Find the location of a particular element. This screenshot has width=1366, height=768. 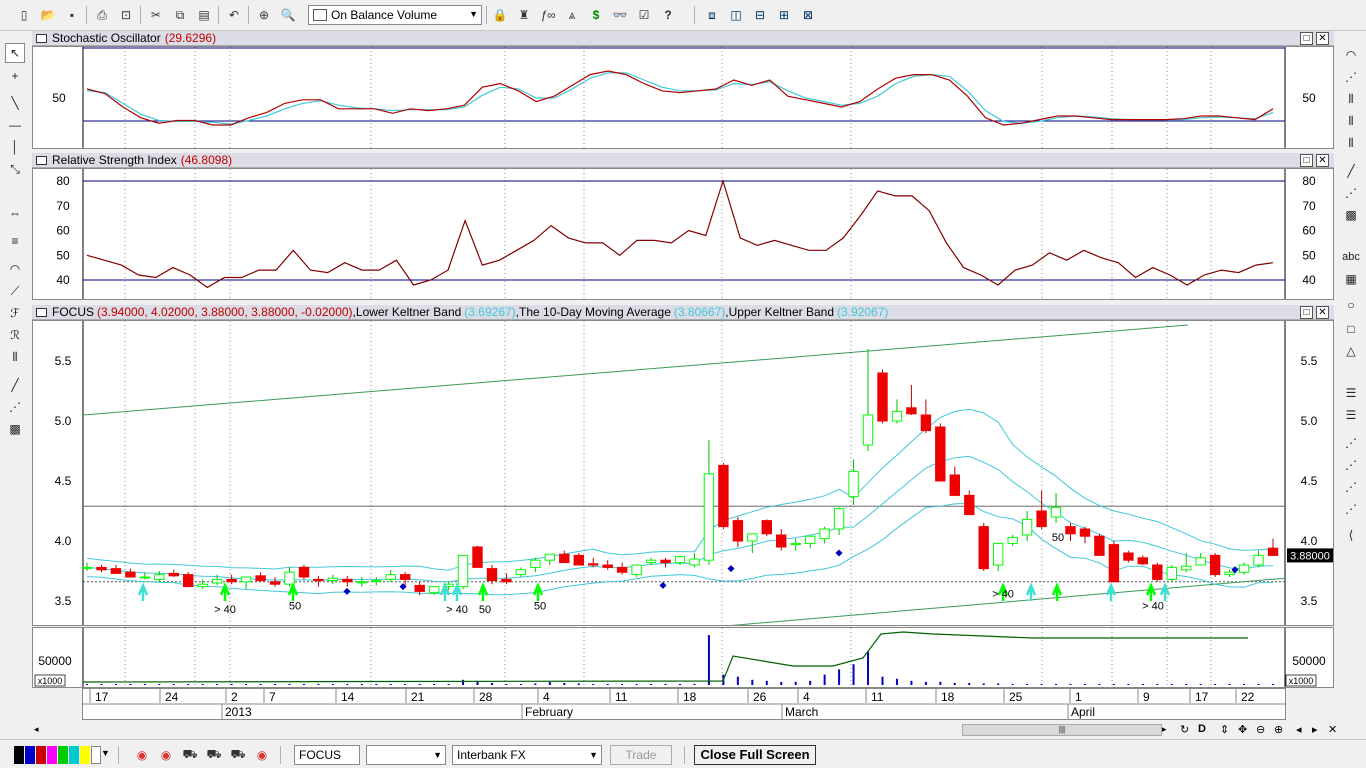

next-icon: ▸ is located at coordinates (1315, 729).